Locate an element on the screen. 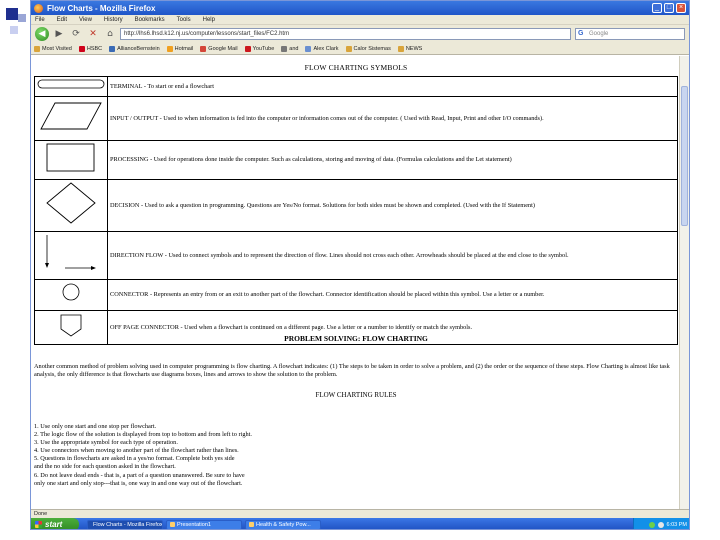 This screenshot has height=540, width=720. bookmark-label: YouTube is located at coordinates (263, 48).